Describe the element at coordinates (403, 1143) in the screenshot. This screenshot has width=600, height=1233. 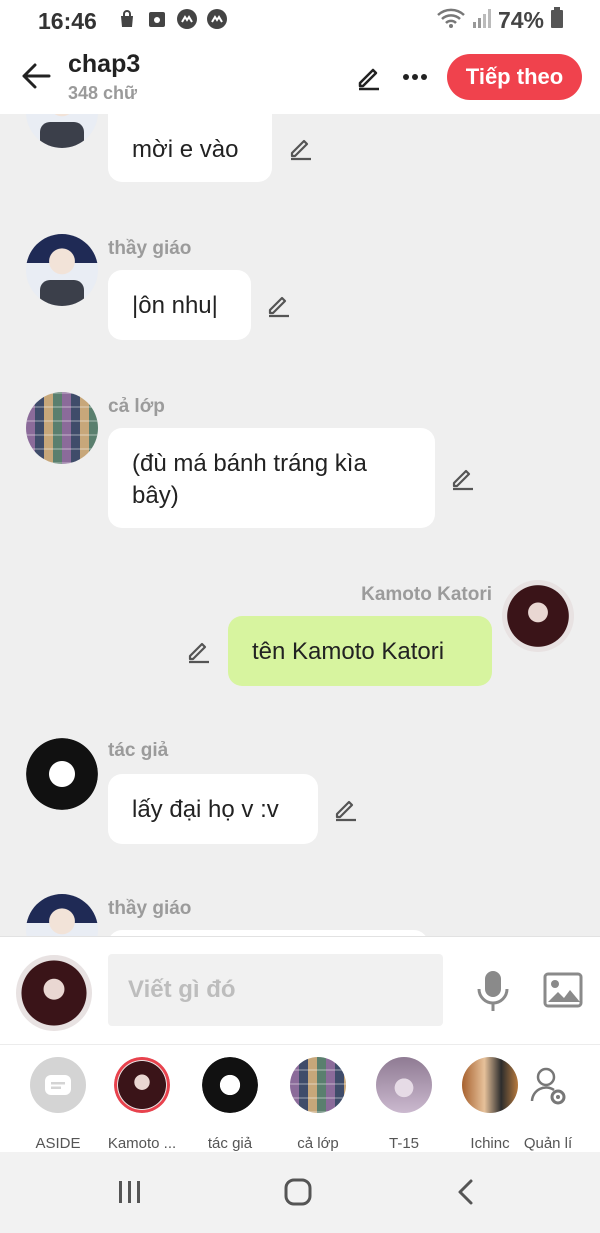
I see `character-label: T-15` at that location.